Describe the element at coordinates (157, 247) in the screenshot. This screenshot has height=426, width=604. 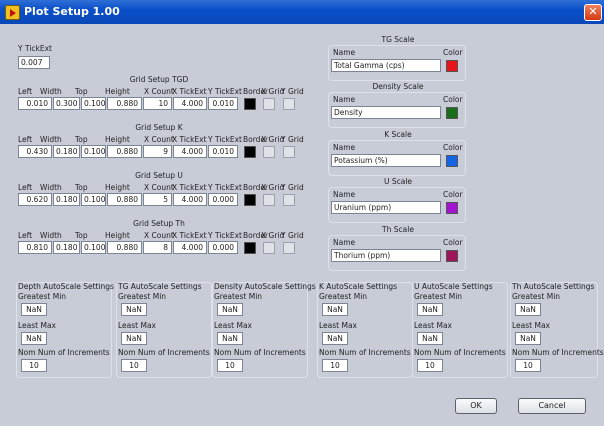
I see `grid-value-field: 8` at that location.